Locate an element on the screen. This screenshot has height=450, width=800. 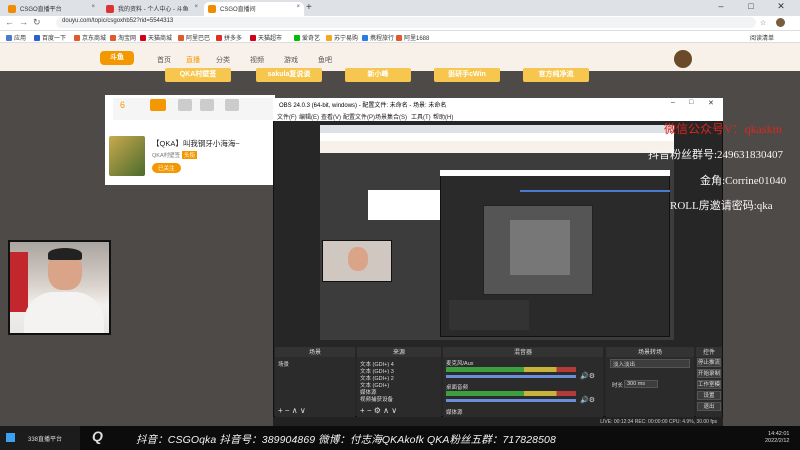
menu-edit: 编辑(E) is located at coordinates (309, 116).